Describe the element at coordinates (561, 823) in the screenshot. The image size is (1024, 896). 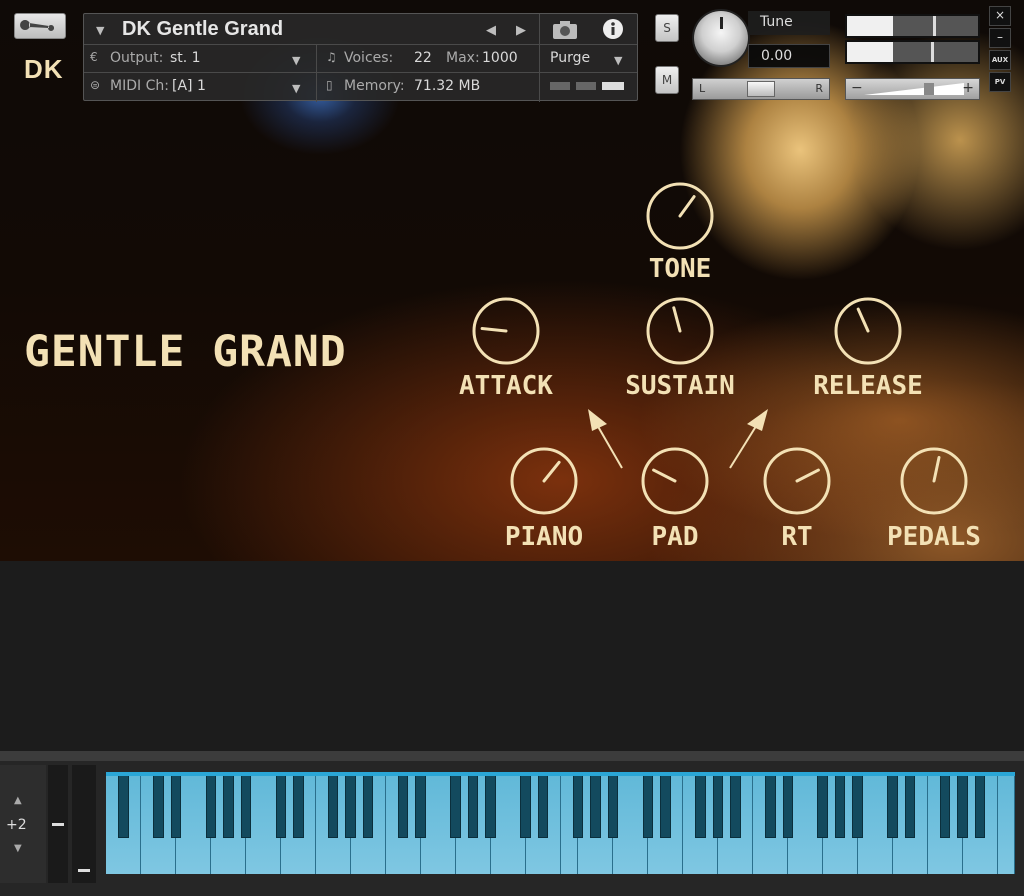
I see `piano-keyboard` at that location.